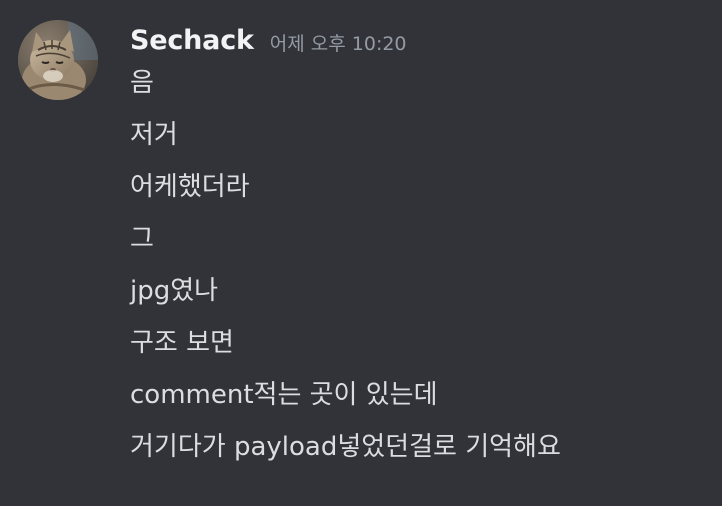  I want to click on message-text: 어케했더라, so click(190, 187).